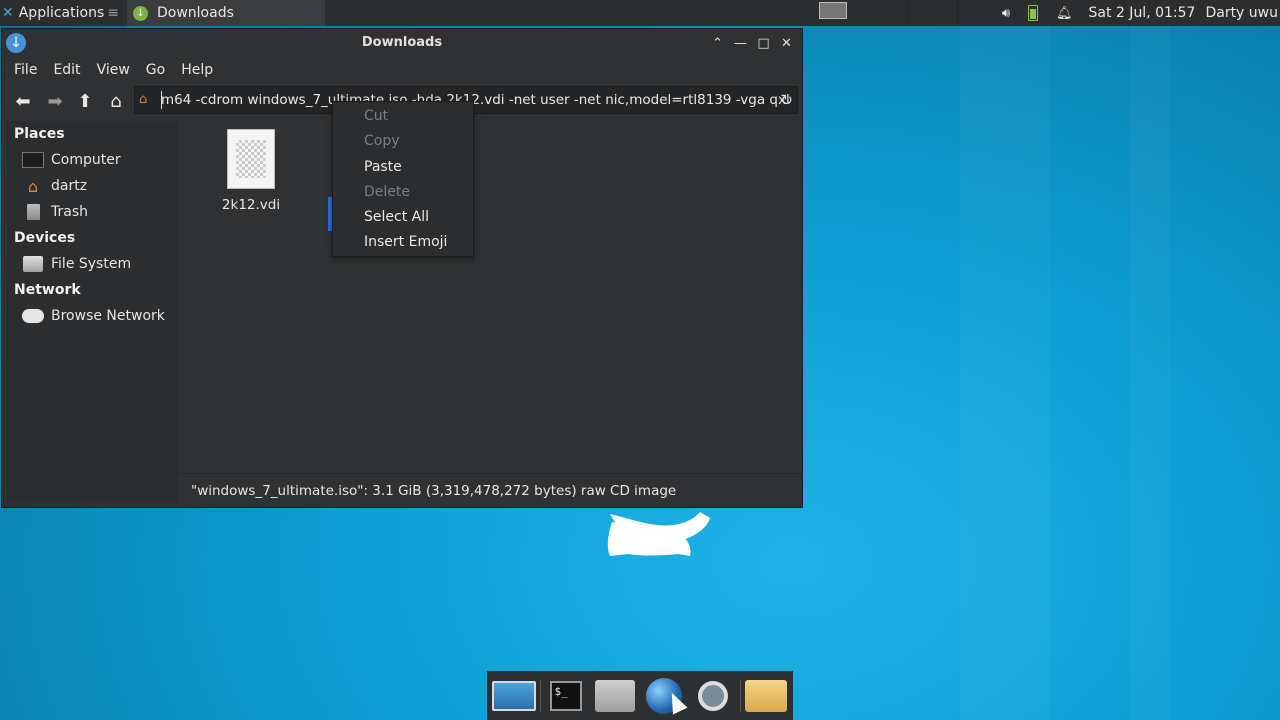 The width and height of the screenshot is (1280, 720). Describe the element at coordinates (403, 116) in the screenshot. I see `context-menu-cut: Cut` at that location.